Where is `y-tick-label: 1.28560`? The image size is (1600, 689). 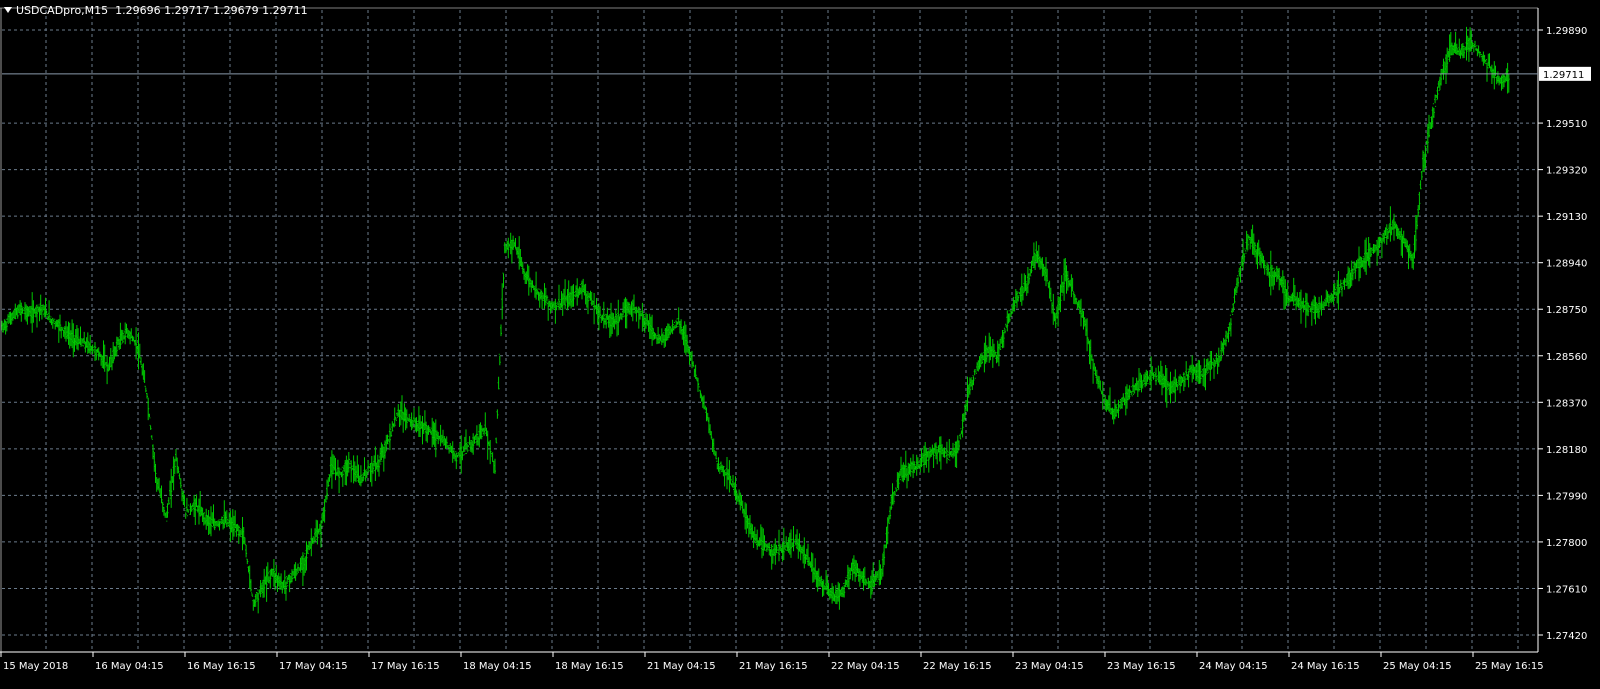 y-tick-label: 1.28560 is located at coordinates (1566, 357).